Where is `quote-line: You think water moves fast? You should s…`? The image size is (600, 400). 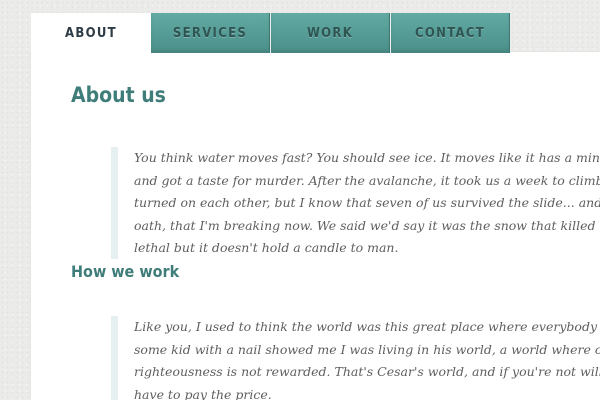 quote-line: You think water moves fast? You should s… is located at coordinates (367, 157).